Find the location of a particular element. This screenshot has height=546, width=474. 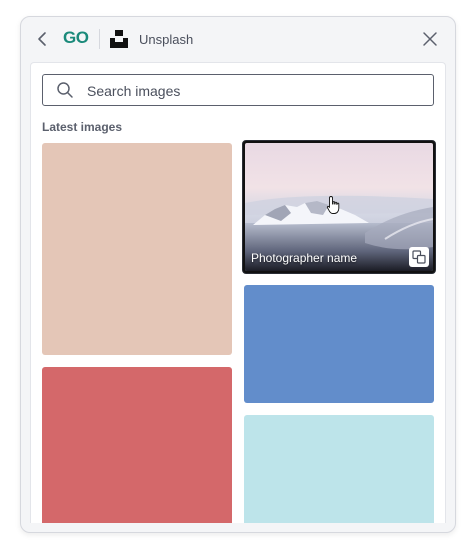

insert-image-button is located at coordinates (419, 257).